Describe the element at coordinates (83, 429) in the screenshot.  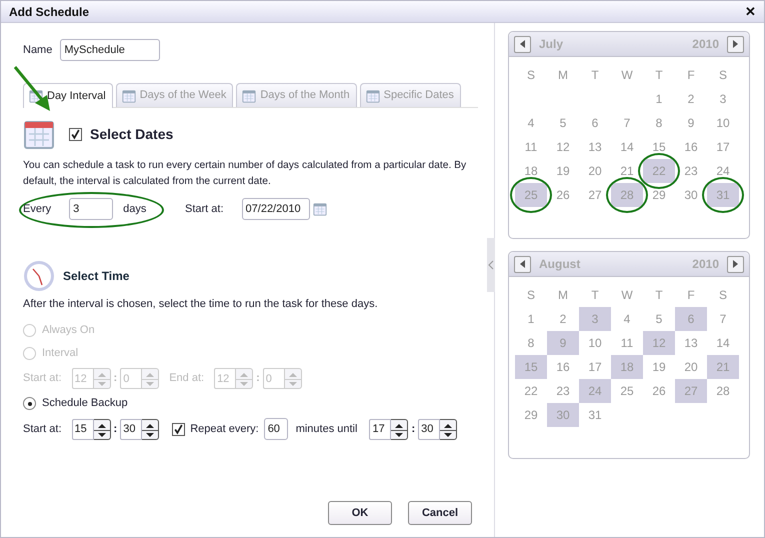
I see `number-field: 15` at that location.